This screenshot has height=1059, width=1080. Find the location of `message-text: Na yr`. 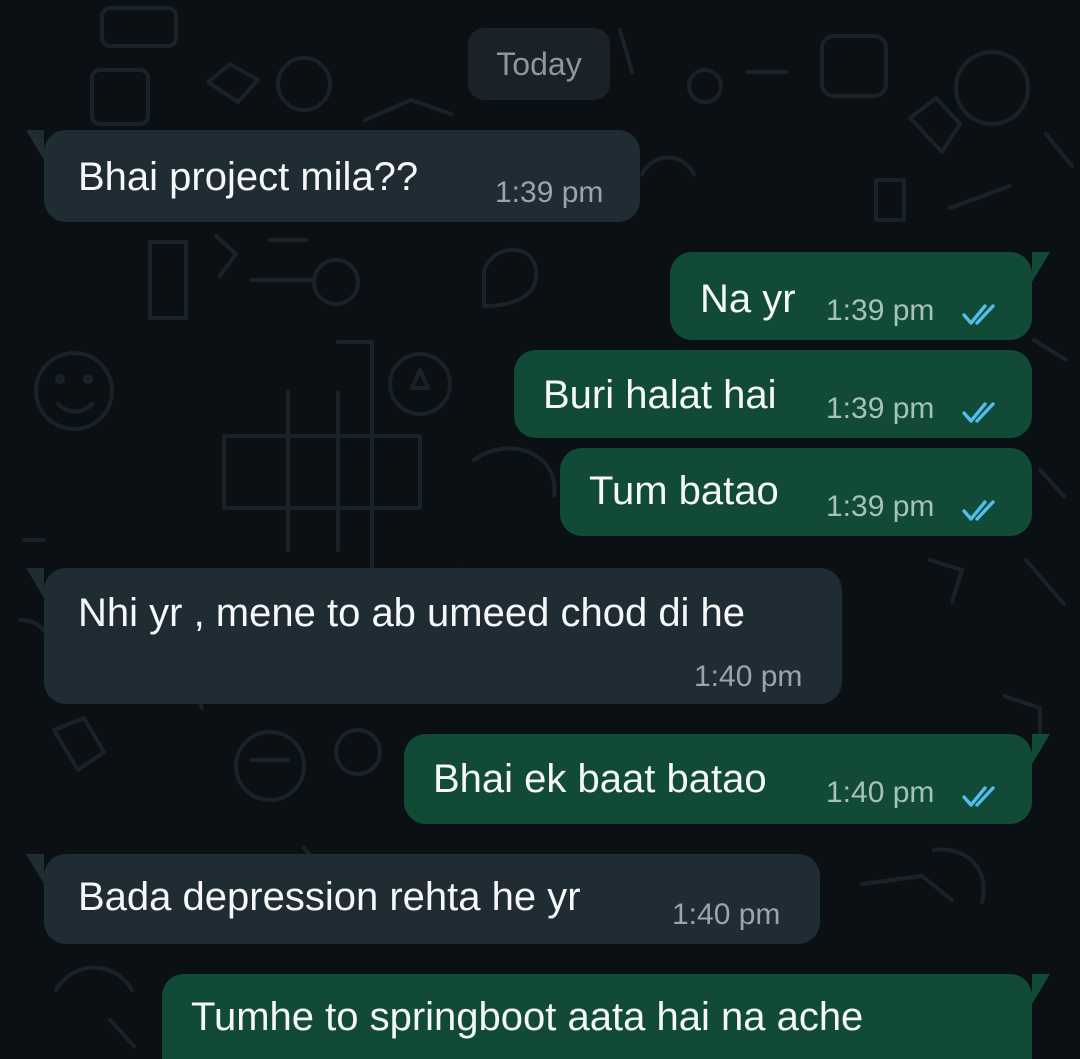

message-text: Na yr is located at coordinates (748, 299).